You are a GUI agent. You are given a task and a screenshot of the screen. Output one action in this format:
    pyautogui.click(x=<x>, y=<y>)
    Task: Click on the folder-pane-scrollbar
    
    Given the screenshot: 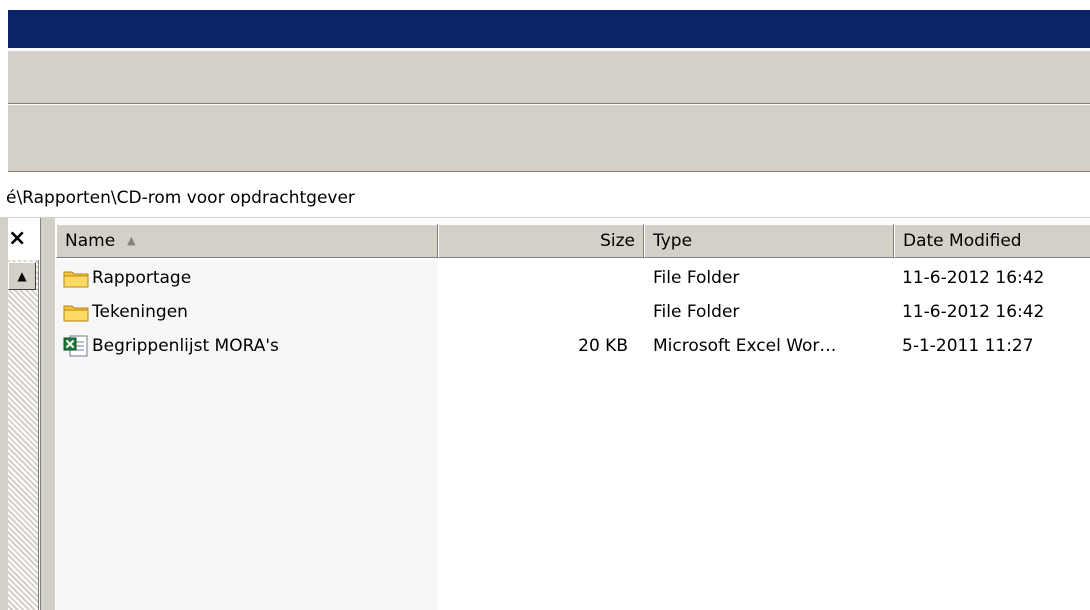 What is the action you would take?
    pyautogui.click(x=23, y=435)
    